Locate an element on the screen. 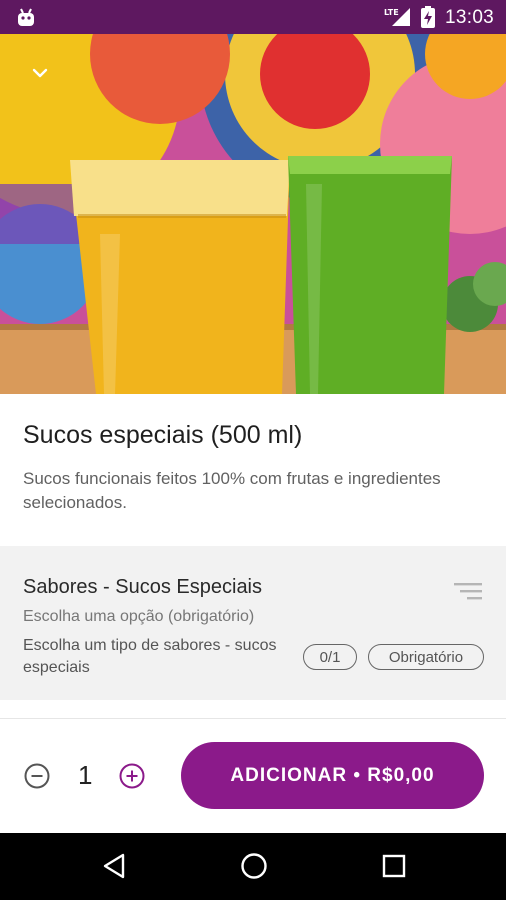 The image size is (506, 900). minus-circle-icon is located at coordinates (37, 776).